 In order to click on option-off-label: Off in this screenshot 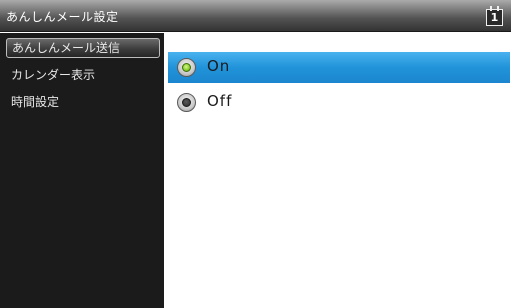, I will do `click(220, 101)`.